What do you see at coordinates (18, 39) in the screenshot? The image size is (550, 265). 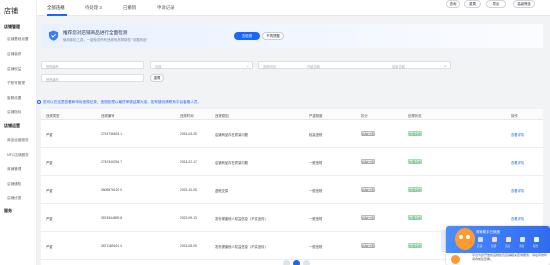 I see `sidebar-item-basic-settings: 店铺基础设置` at bounding box center [18, 39].